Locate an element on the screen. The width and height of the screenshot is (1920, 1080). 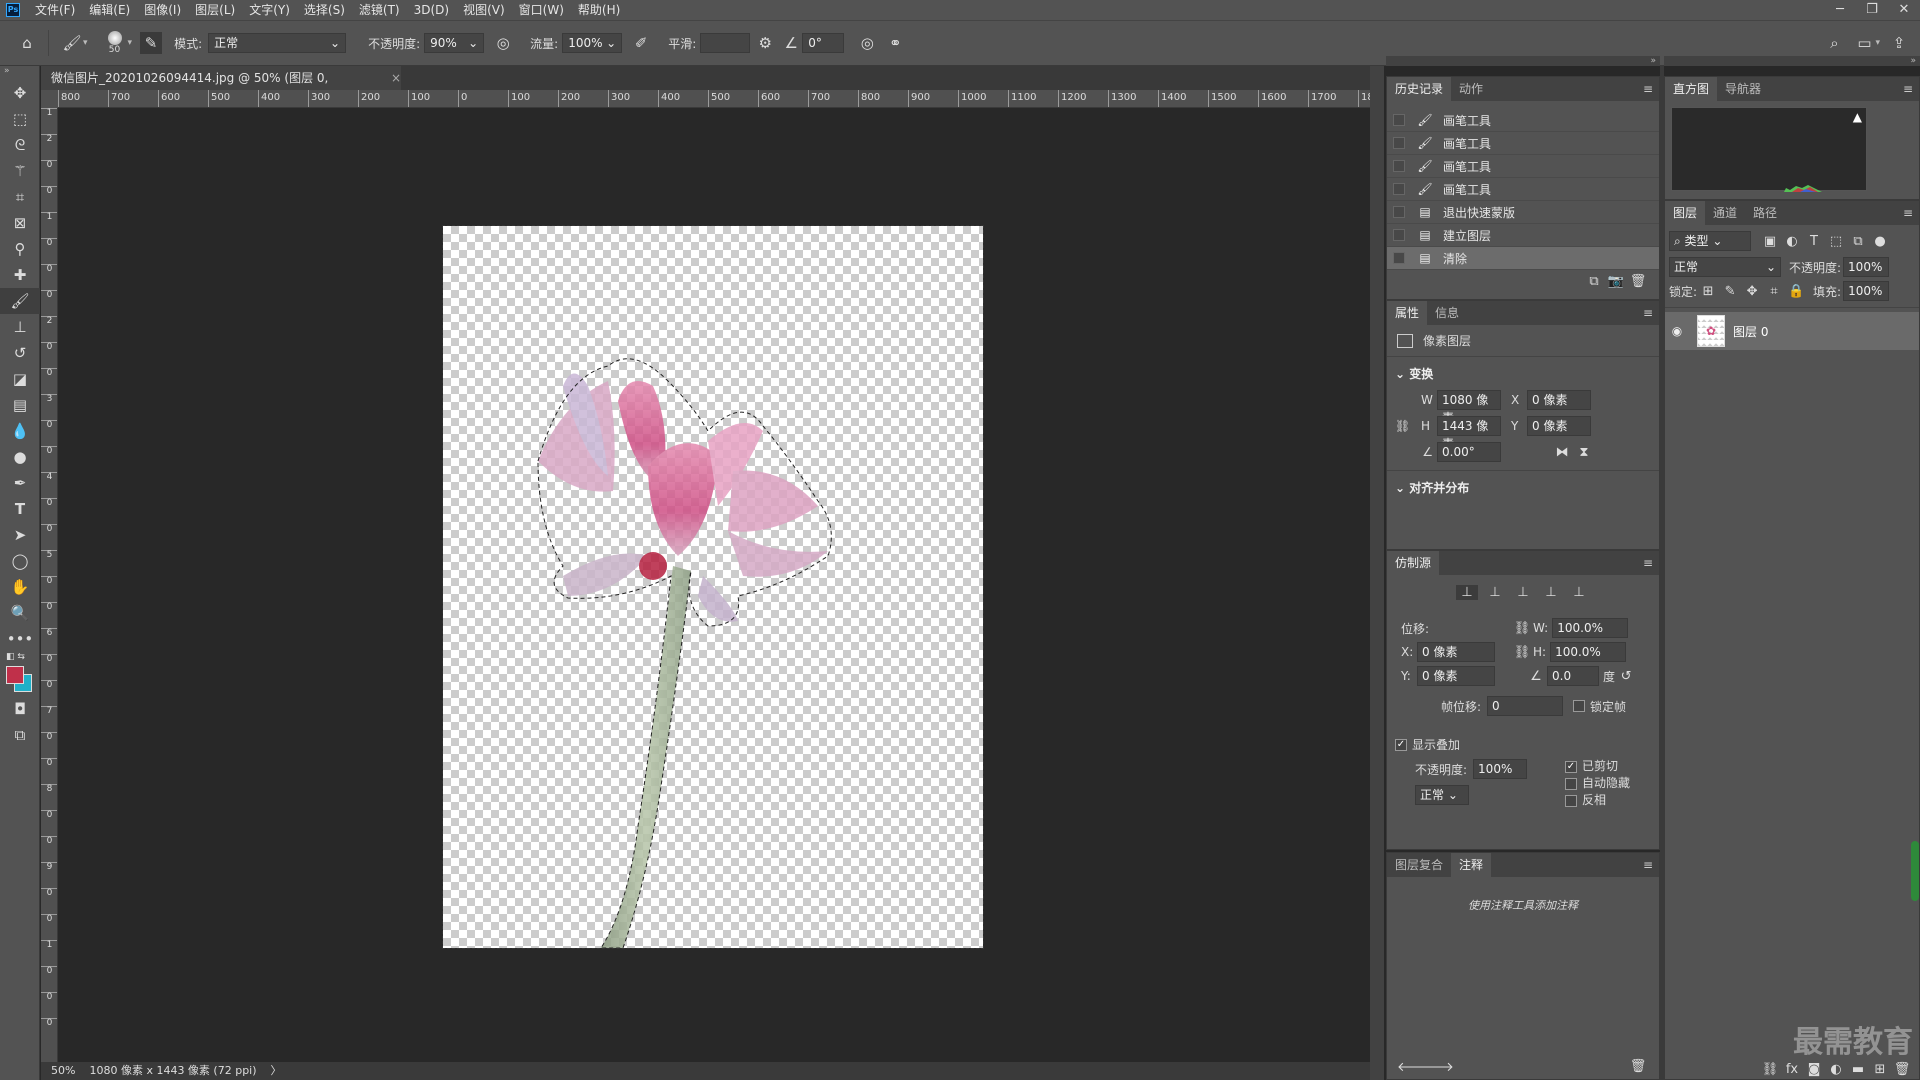
y-input: 0 像素 is located at coordinates (1559, 426).